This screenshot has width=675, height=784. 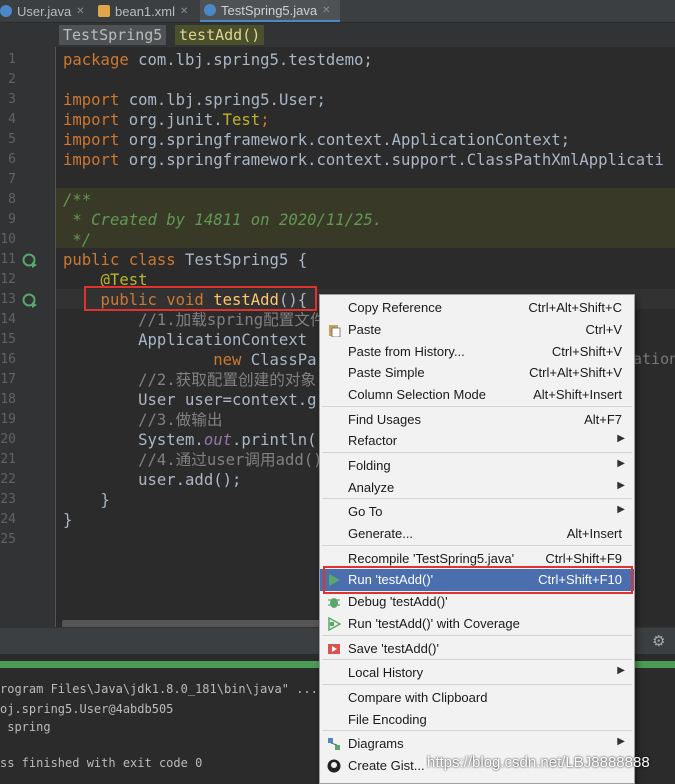 What do you see at coordinates (8, 459) in the screenshot?
I see `line-number: 21` at bounding box center [8, 459].